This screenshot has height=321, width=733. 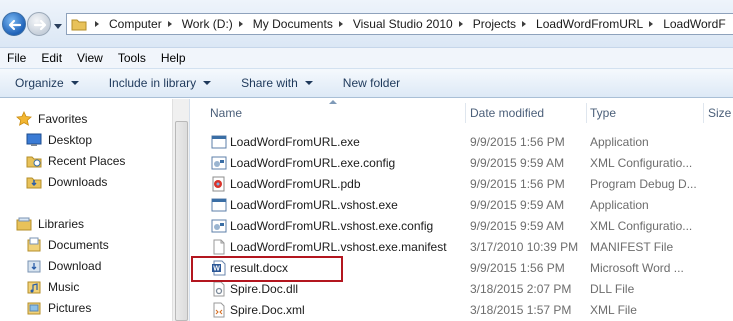 What do you see at coordinates (52, 287) in the screenshot?
I see `nav-item-music: Music` at bounding box center [52, 287].